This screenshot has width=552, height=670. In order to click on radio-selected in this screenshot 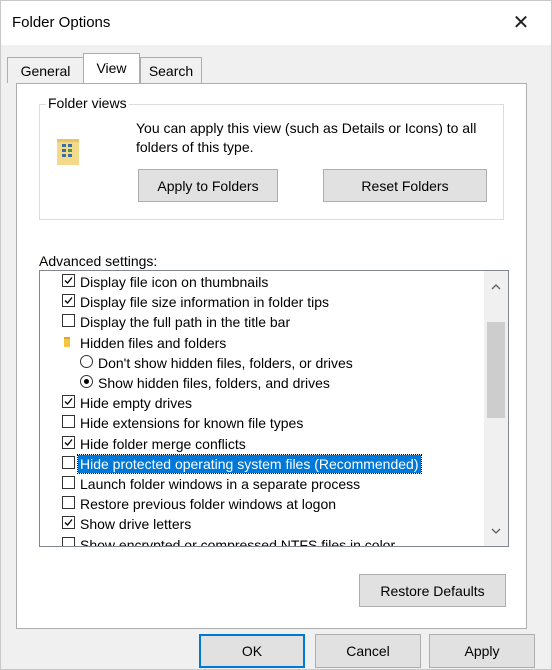, I will do `click(86, 381)`.